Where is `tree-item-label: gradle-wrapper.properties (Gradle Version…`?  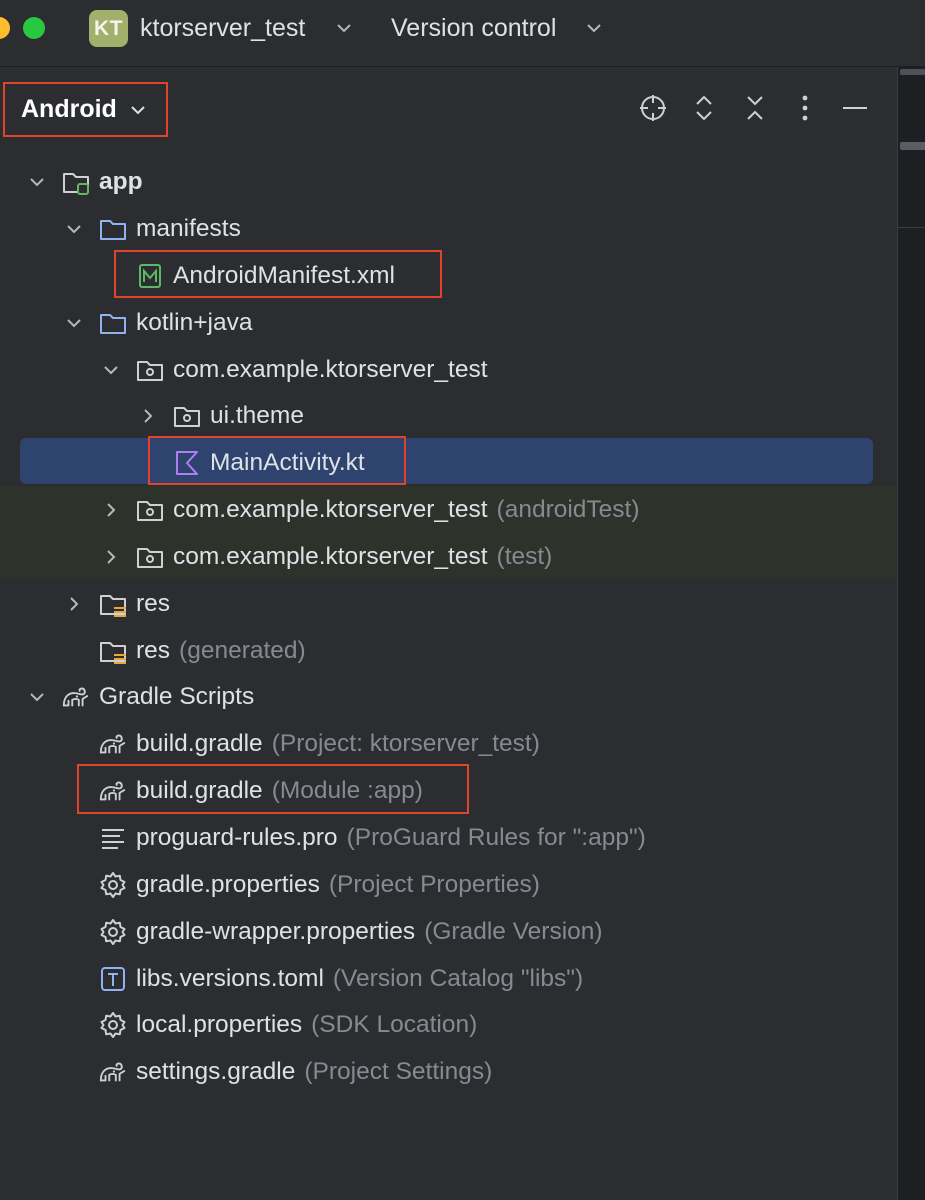 tree-item-label: gradle-wrapper.properties (Gradle Version… is located at coordinates (369, 931).